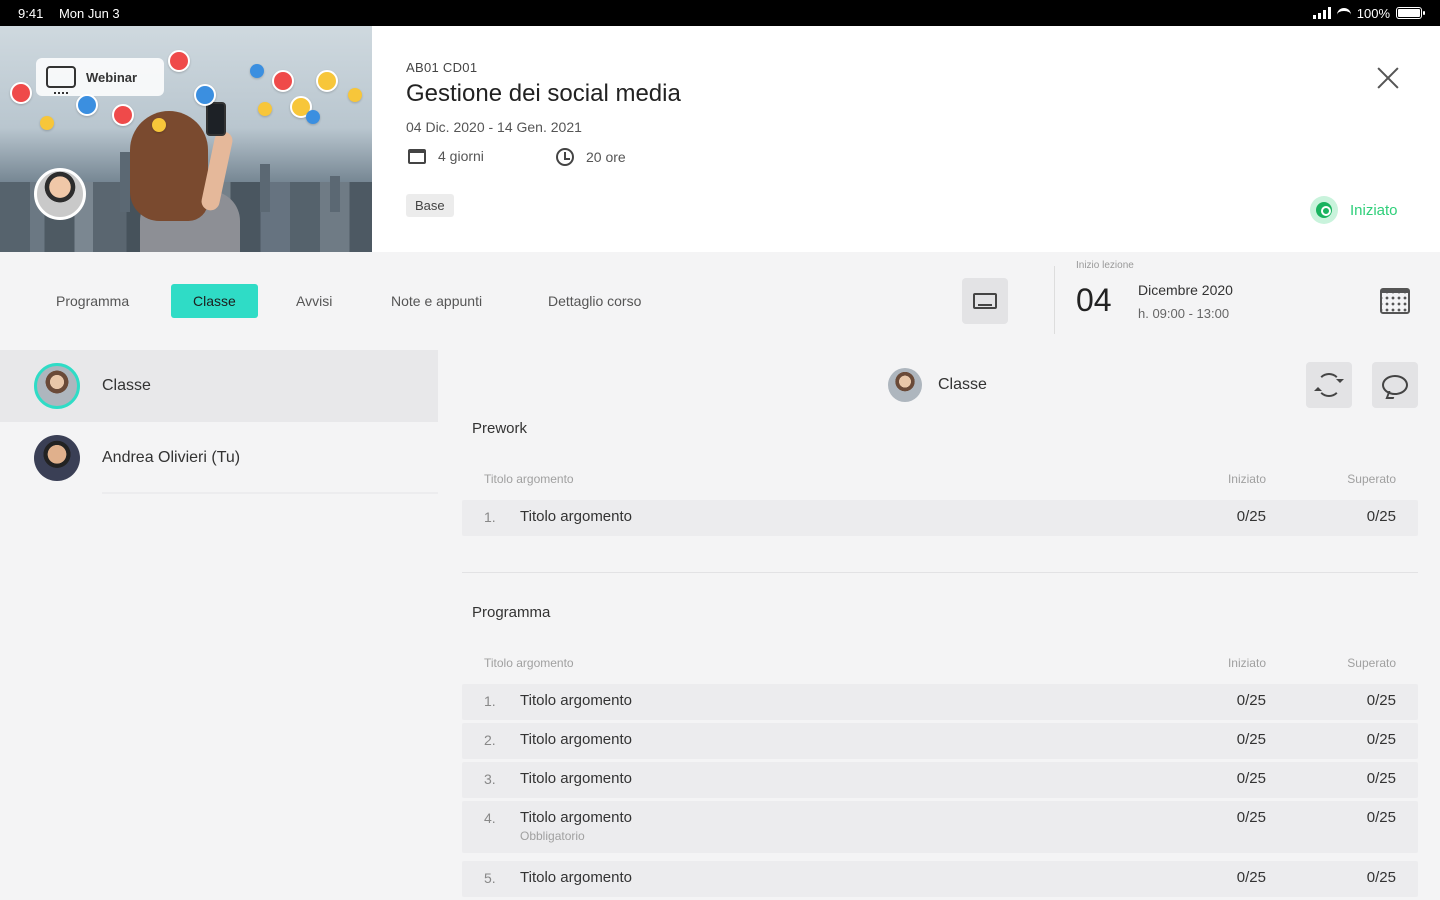 The image size is (1440, 900). What do you see at coordinates (720, 13) in the screenshot?
I see `status-bar: 9:41 Mon Jun 3 100%` at bounding box center [720, 13].